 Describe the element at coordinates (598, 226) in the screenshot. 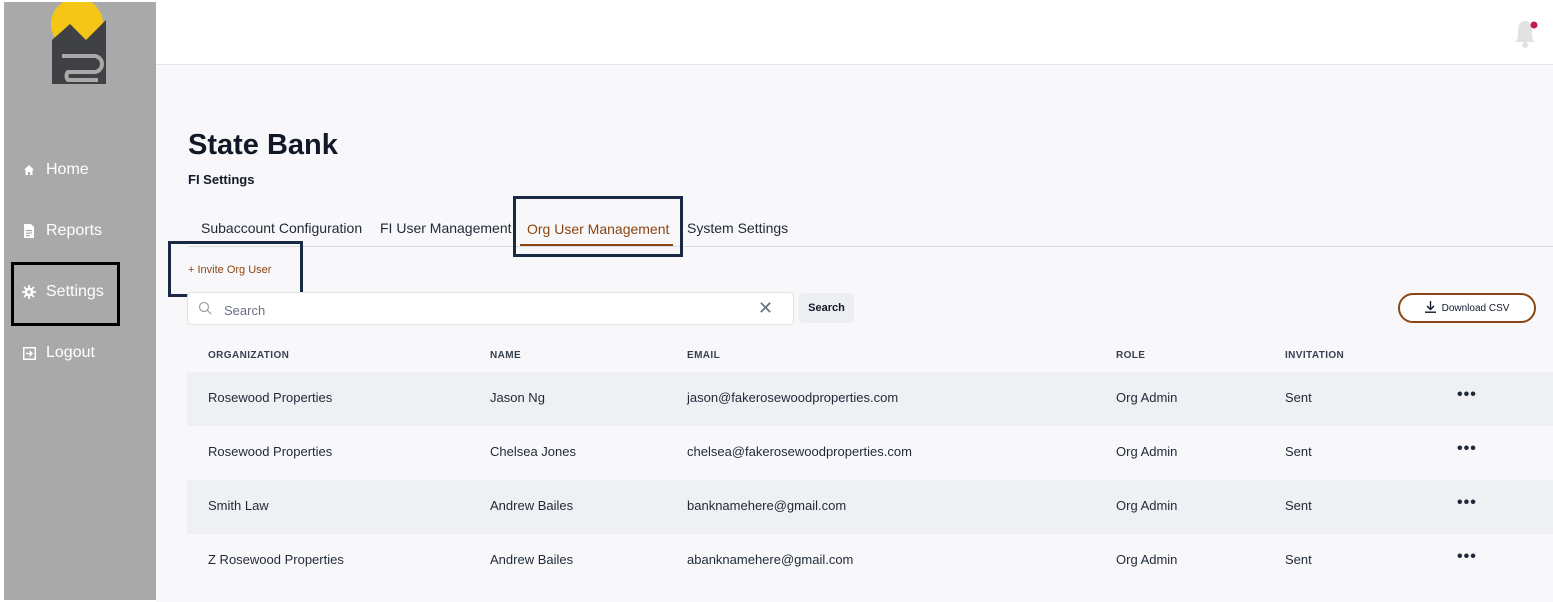

I see `tab-highlight-box` at that location.